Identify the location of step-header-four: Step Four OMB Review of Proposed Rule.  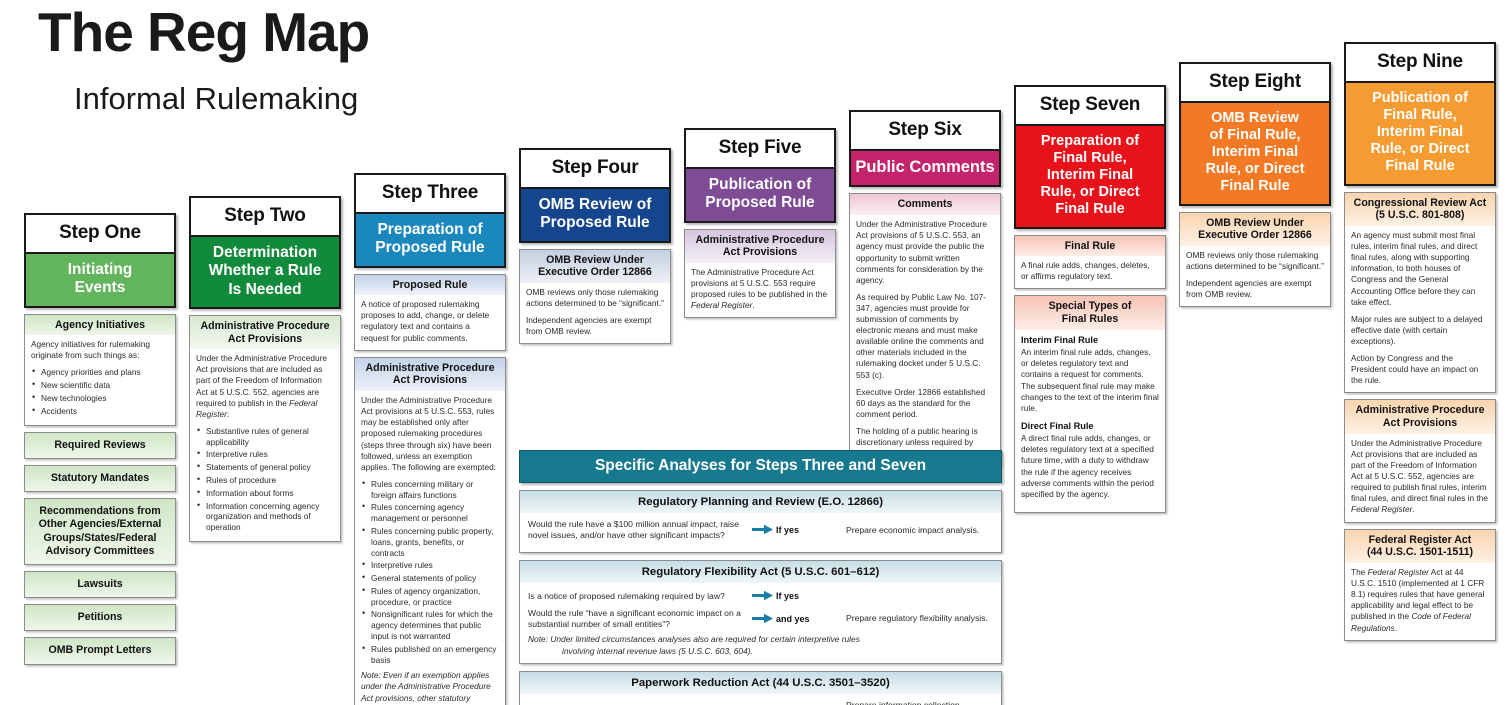
(595, 195).